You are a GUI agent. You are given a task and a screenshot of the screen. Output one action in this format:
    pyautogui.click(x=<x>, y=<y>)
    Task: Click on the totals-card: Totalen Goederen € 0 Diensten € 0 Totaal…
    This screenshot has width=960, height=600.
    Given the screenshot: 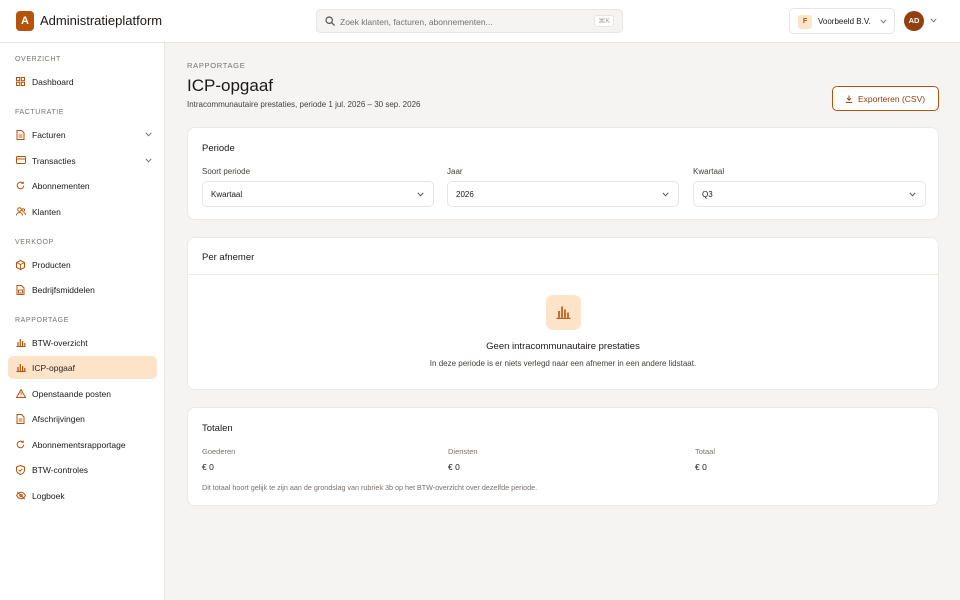 What is the action you would take?
    pyautogui.click(x=563, y=456)
    